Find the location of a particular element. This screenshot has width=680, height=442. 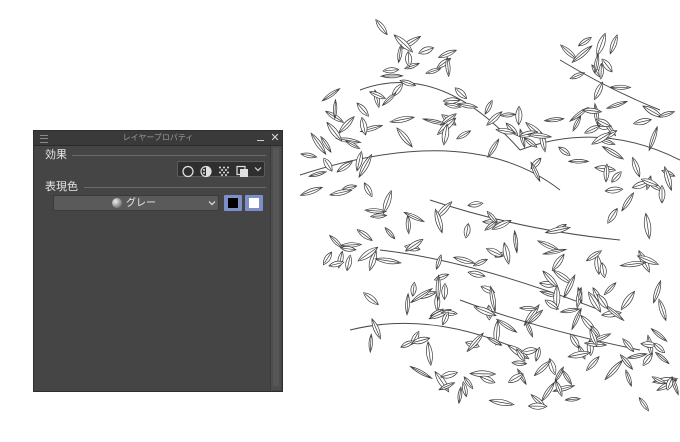

expression-color-value: グレー is located at coordinates (141, 203).